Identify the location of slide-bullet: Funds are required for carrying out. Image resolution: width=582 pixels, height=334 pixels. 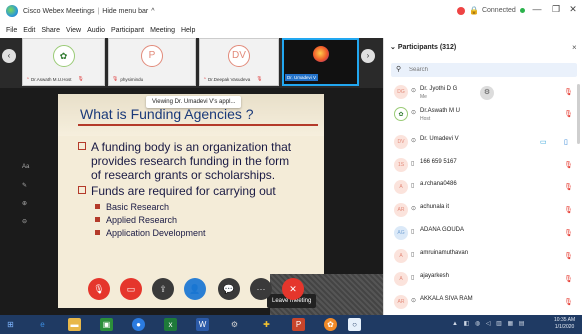
(177, 191).